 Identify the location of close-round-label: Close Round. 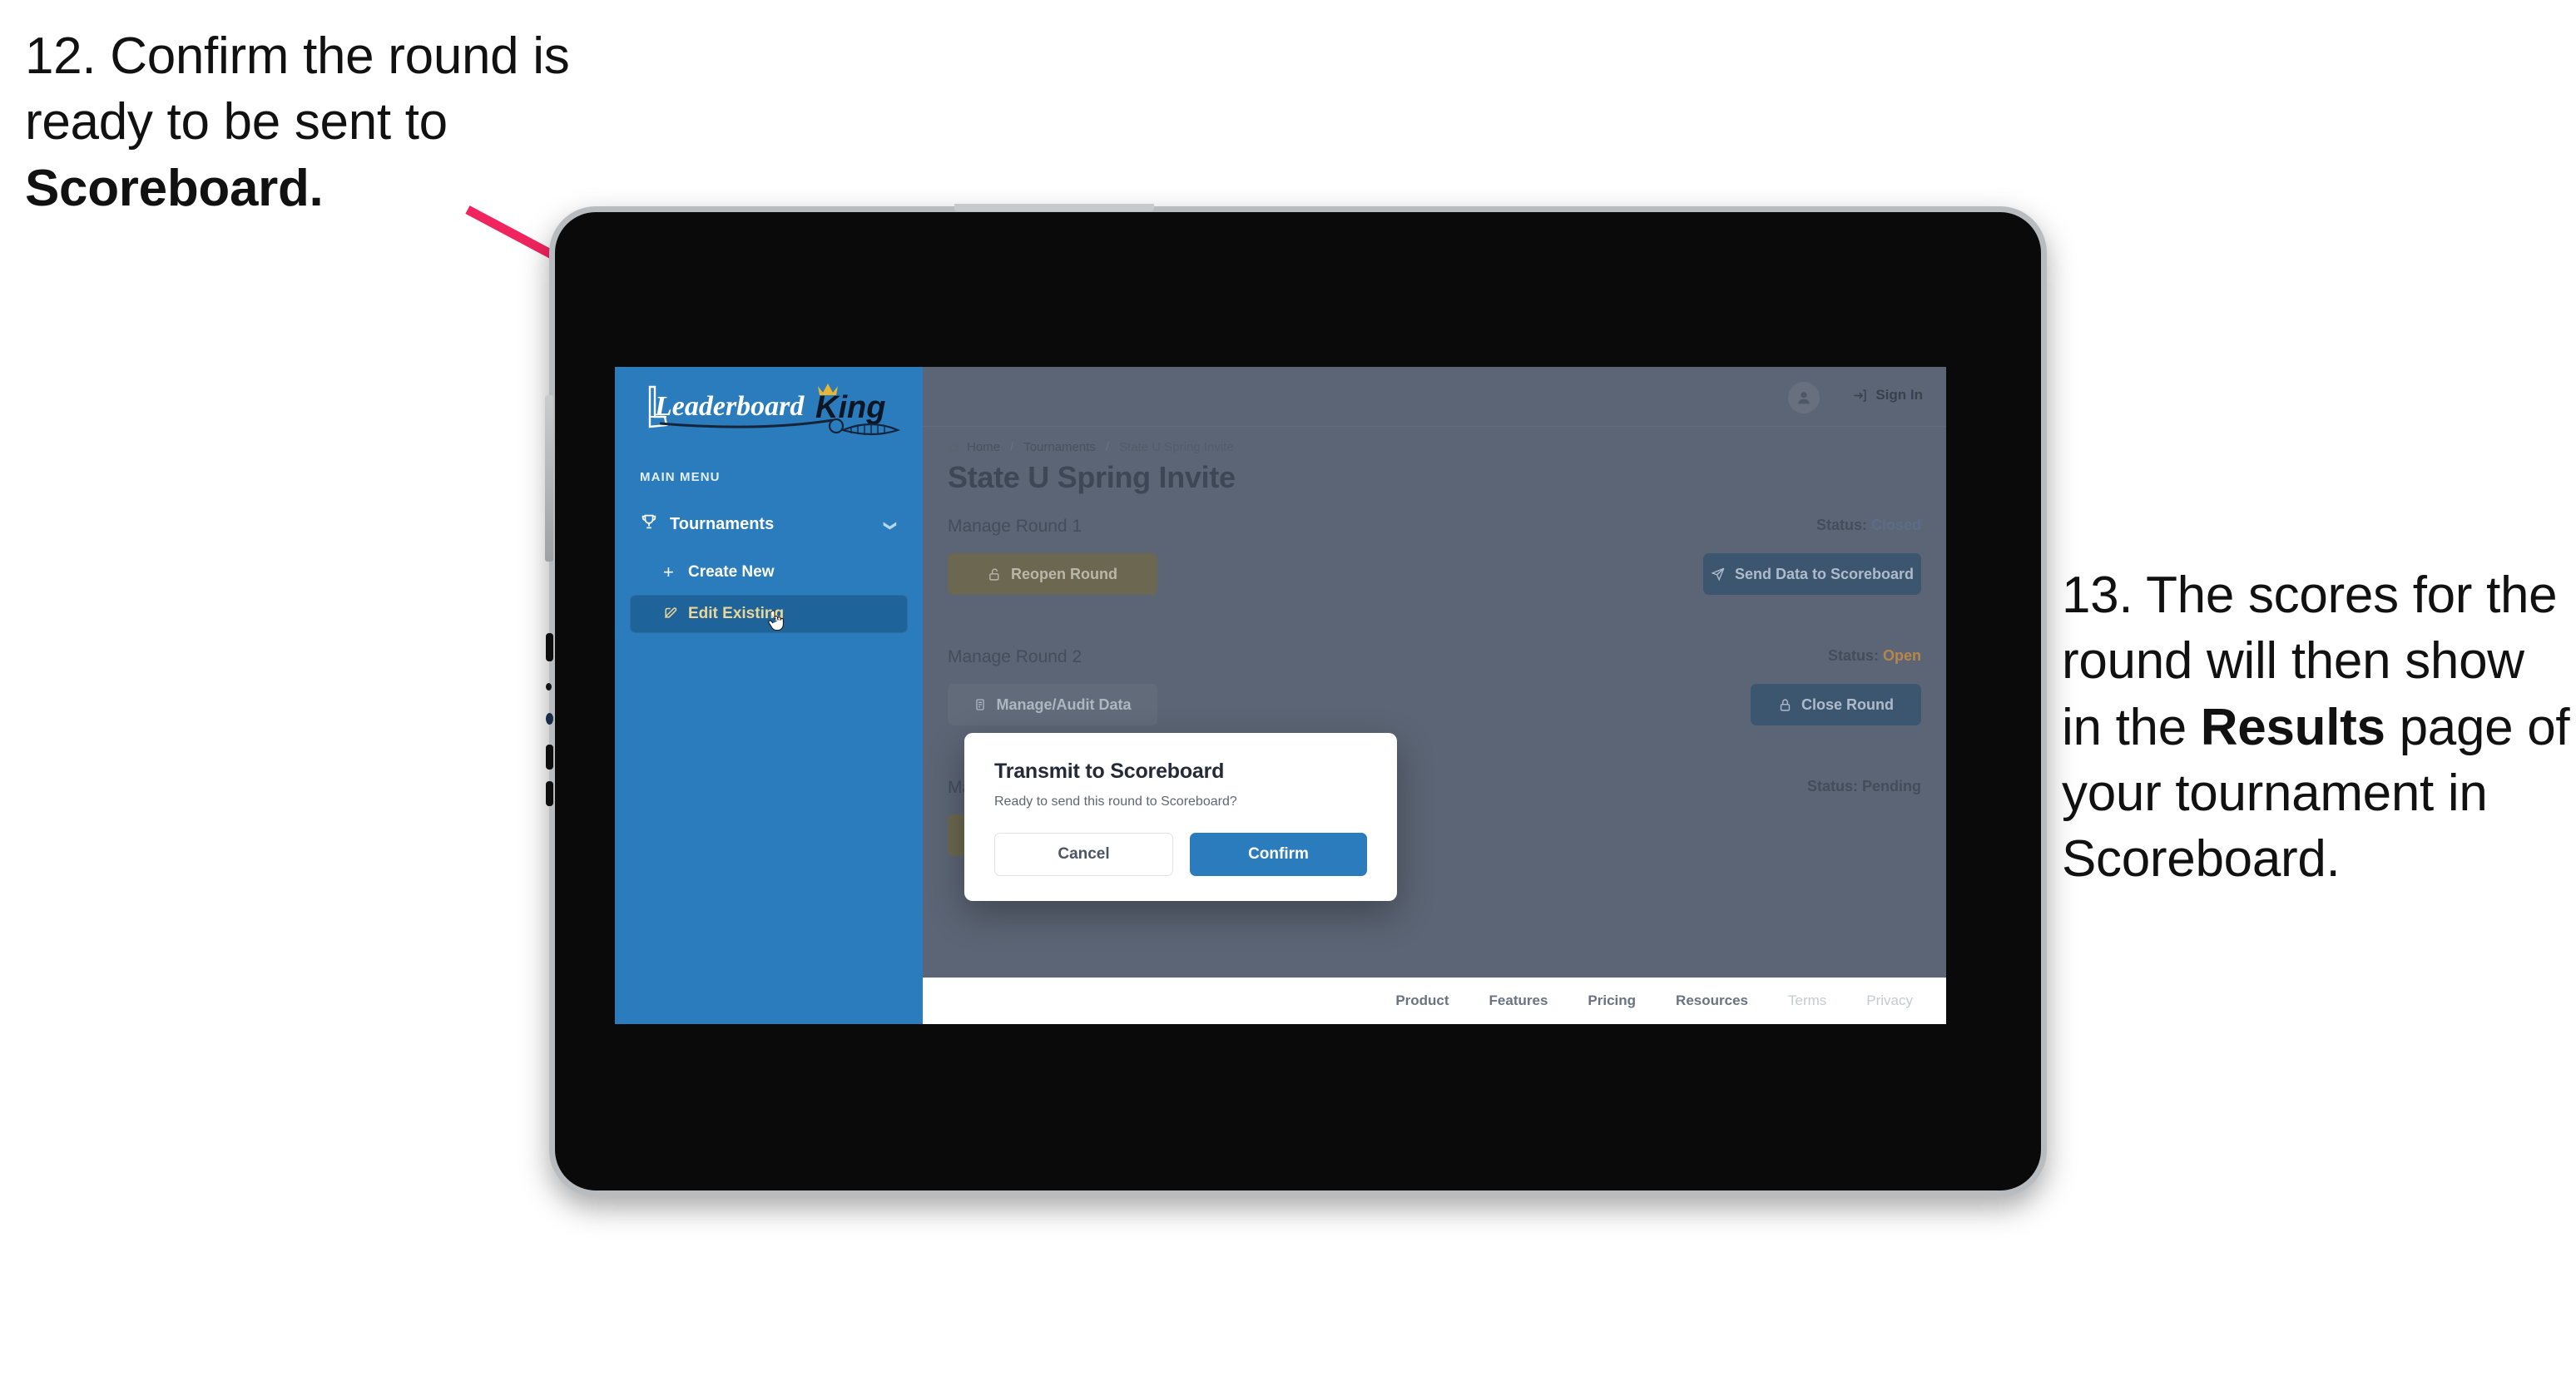
(1848, 704).